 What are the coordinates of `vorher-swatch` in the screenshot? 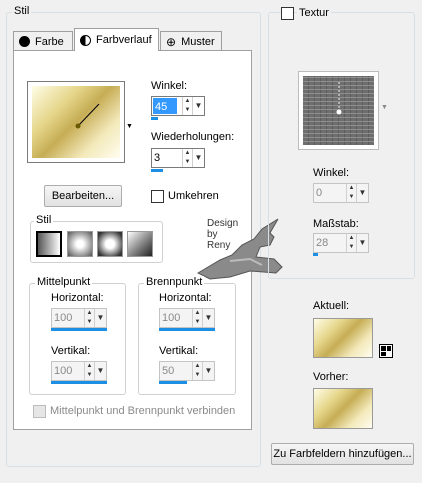 It's located at (343, 408).